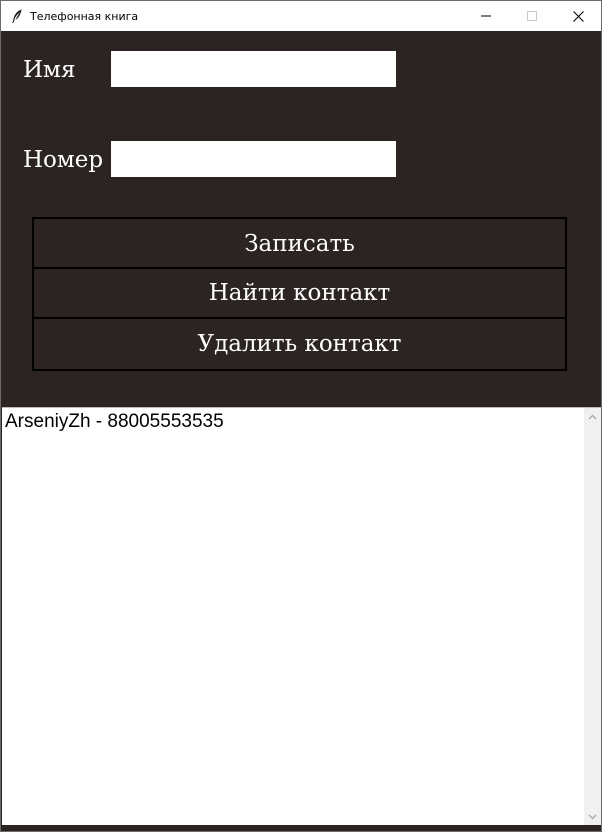  I want to click on save-button: Записать, so click(299, 244).